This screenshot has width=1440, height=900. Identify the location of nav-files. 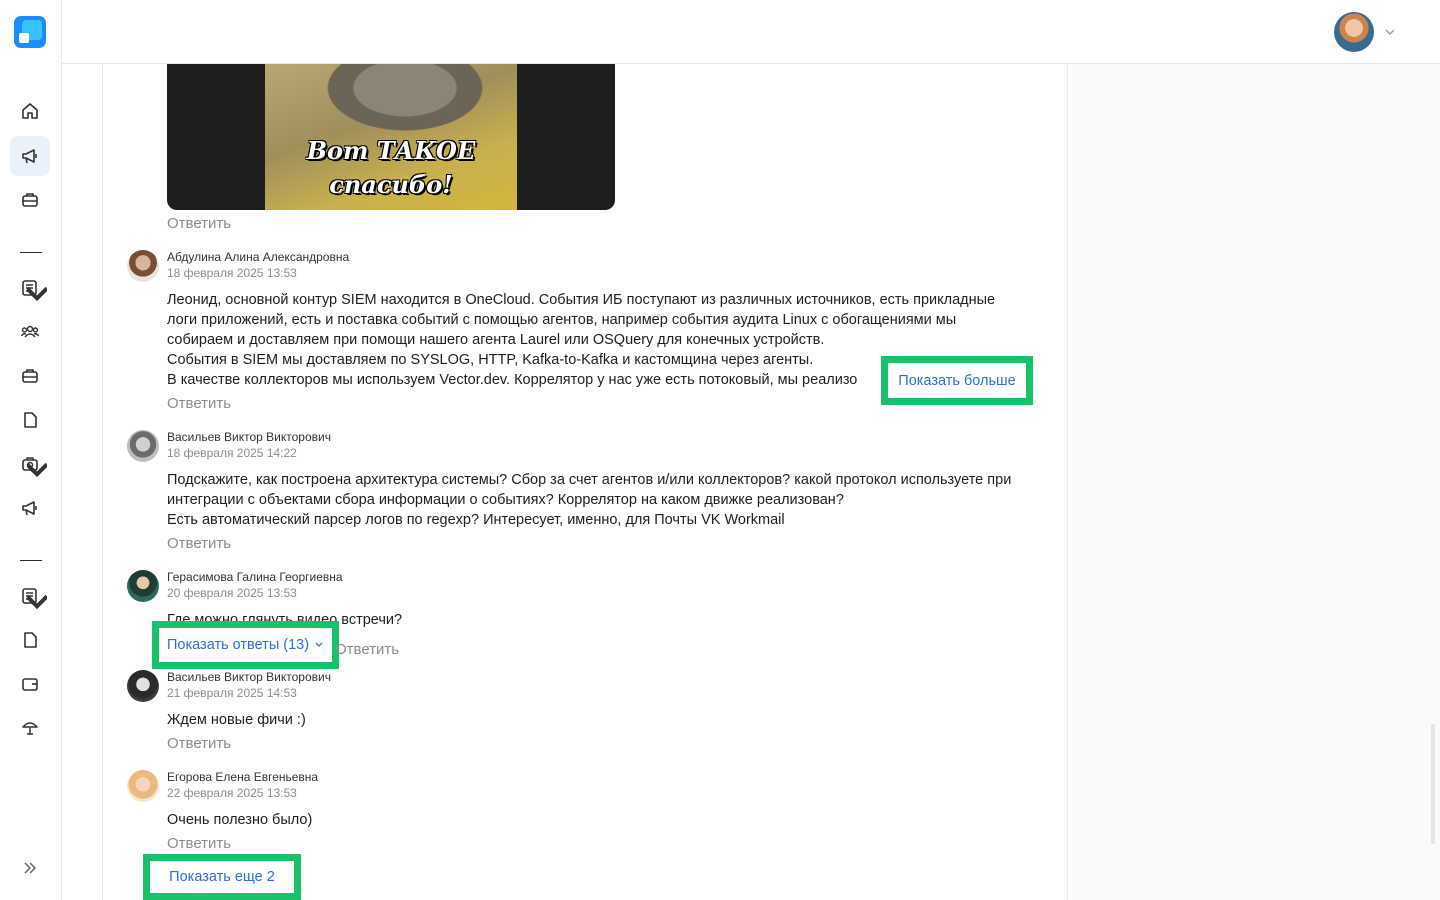
(30, 420).